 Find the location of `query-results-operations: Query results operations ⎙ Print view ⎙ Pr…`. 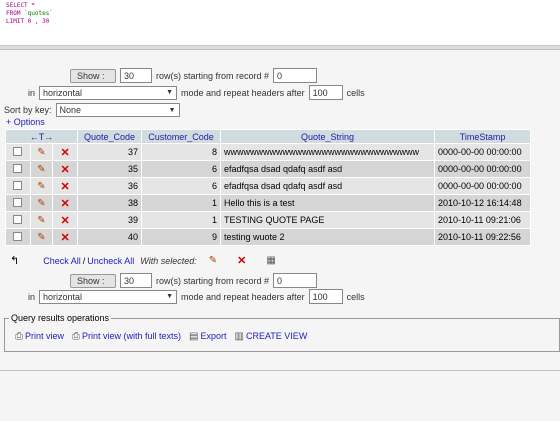

query-results-operations: Query results operations ⎙ Print view ⎙ Pr… is located at coordinates (282, 332).